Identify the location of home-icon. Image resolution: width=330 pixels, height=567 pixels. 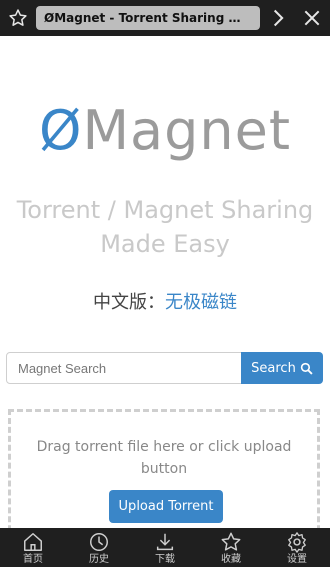
(33, 542).